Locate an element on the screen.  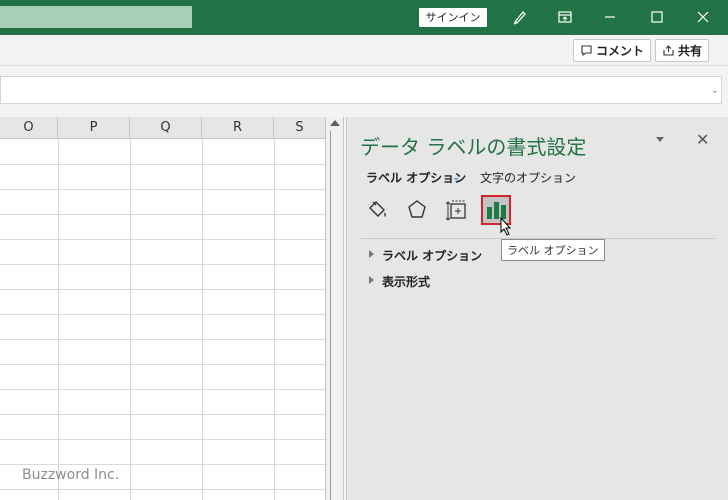
signin-button: サインイン is located at coordinates (453, 17).